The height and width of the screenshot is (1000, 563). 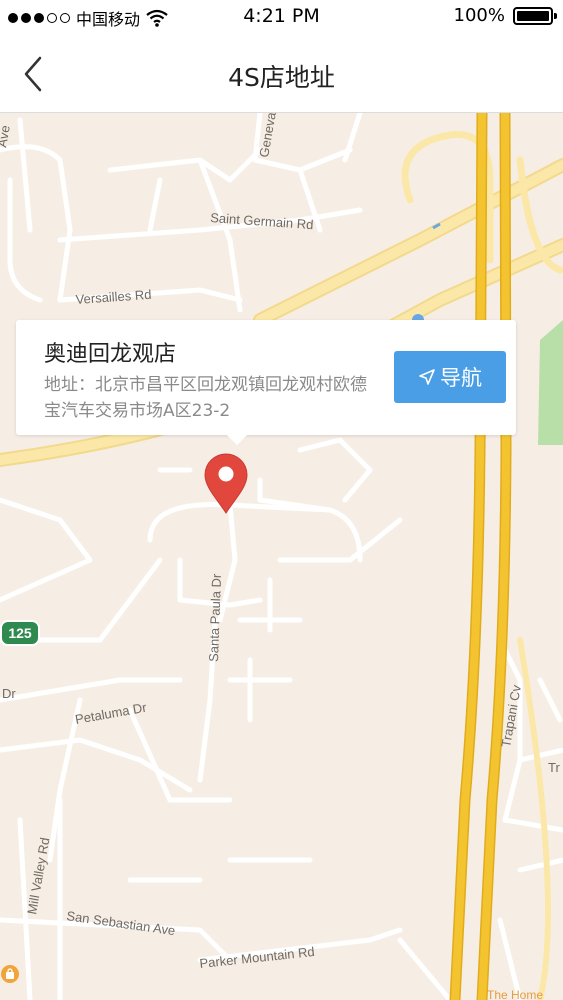 I want to click on status-right: 100%, so click(x=505, y=15).